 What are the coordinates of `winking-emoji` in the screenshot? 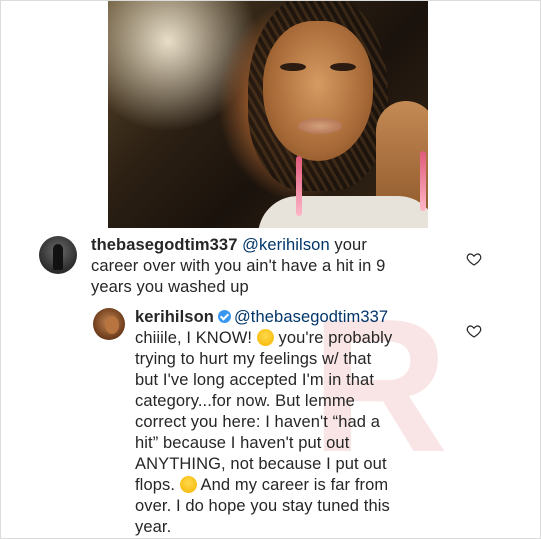 It's located at (188, 484).